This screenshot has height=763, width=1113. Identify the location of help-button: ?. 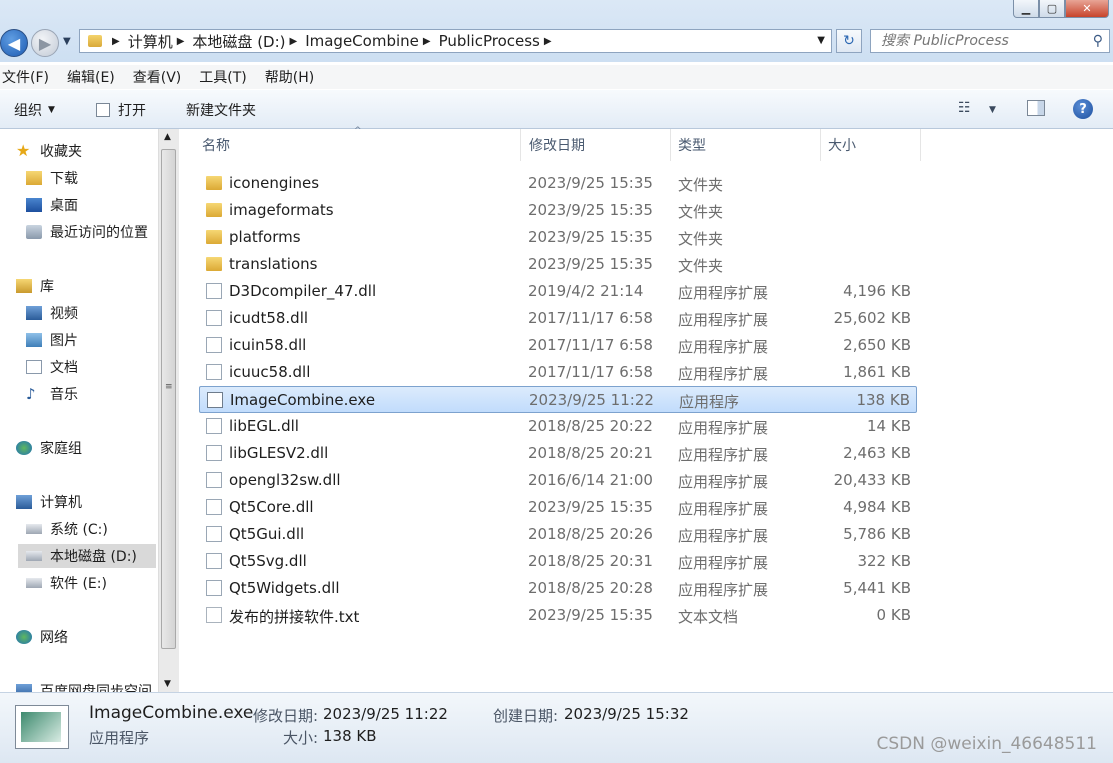
(1083, 109).